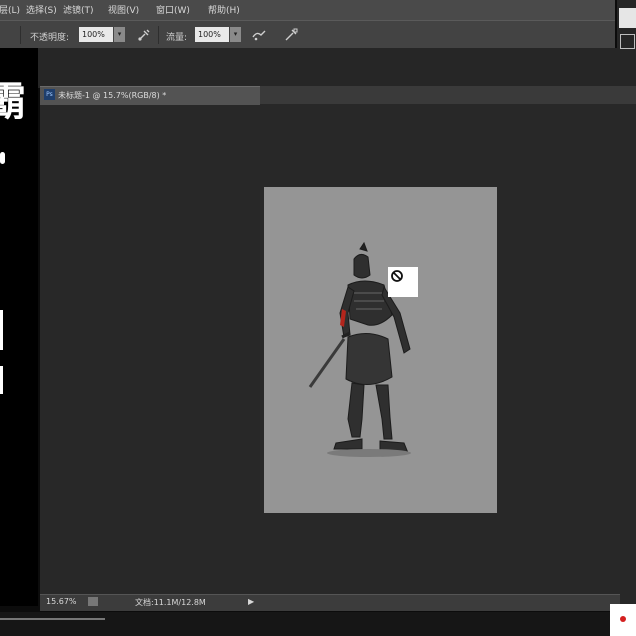 The width and height of the screenshot is (636, 636). What do you see at coordinates (627, 18) in the screenshot?
I see `panel-header` at bounding box center [627, 18].